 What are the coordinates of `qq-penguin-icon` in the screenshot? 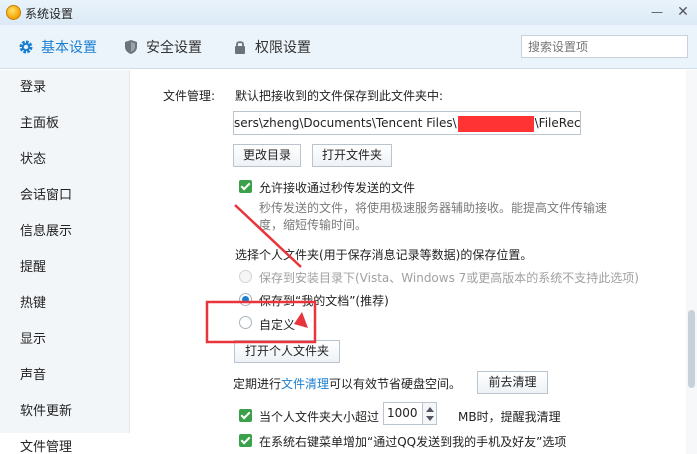 It's located at (13, 12).